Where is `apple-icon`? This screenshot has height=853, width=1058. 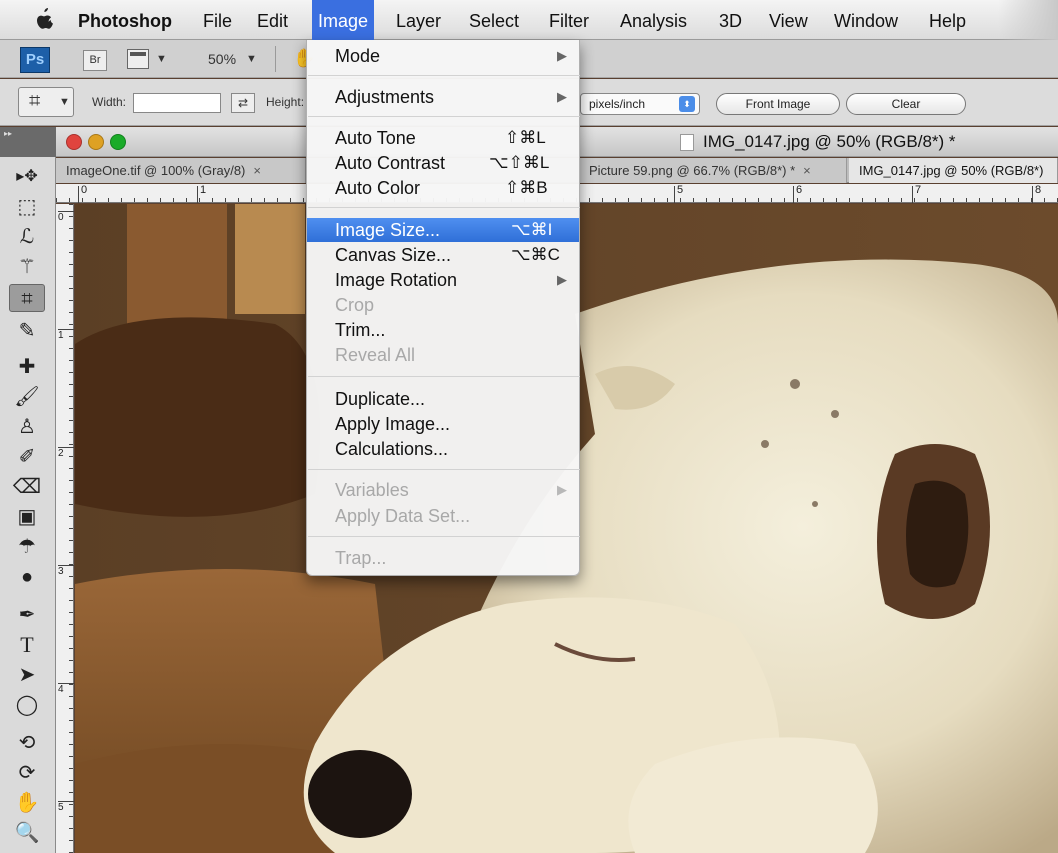
apple-icon is located at coordinates (44, 19).